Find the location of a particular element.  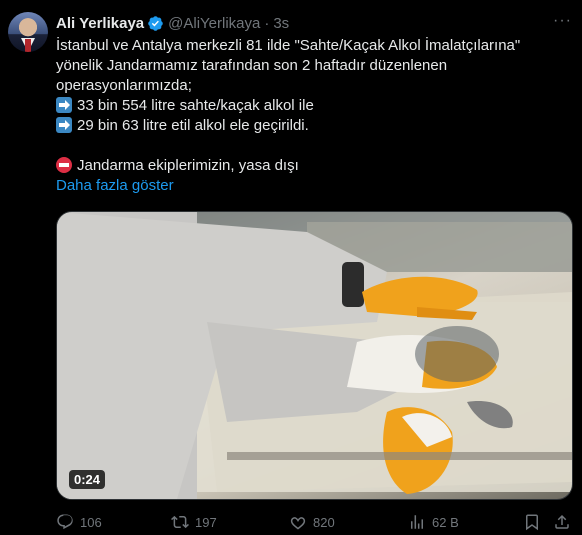

tweet-warning-line: Jandarma ekiplerimizin, yasa dışı is located at coordinates (311, 166).